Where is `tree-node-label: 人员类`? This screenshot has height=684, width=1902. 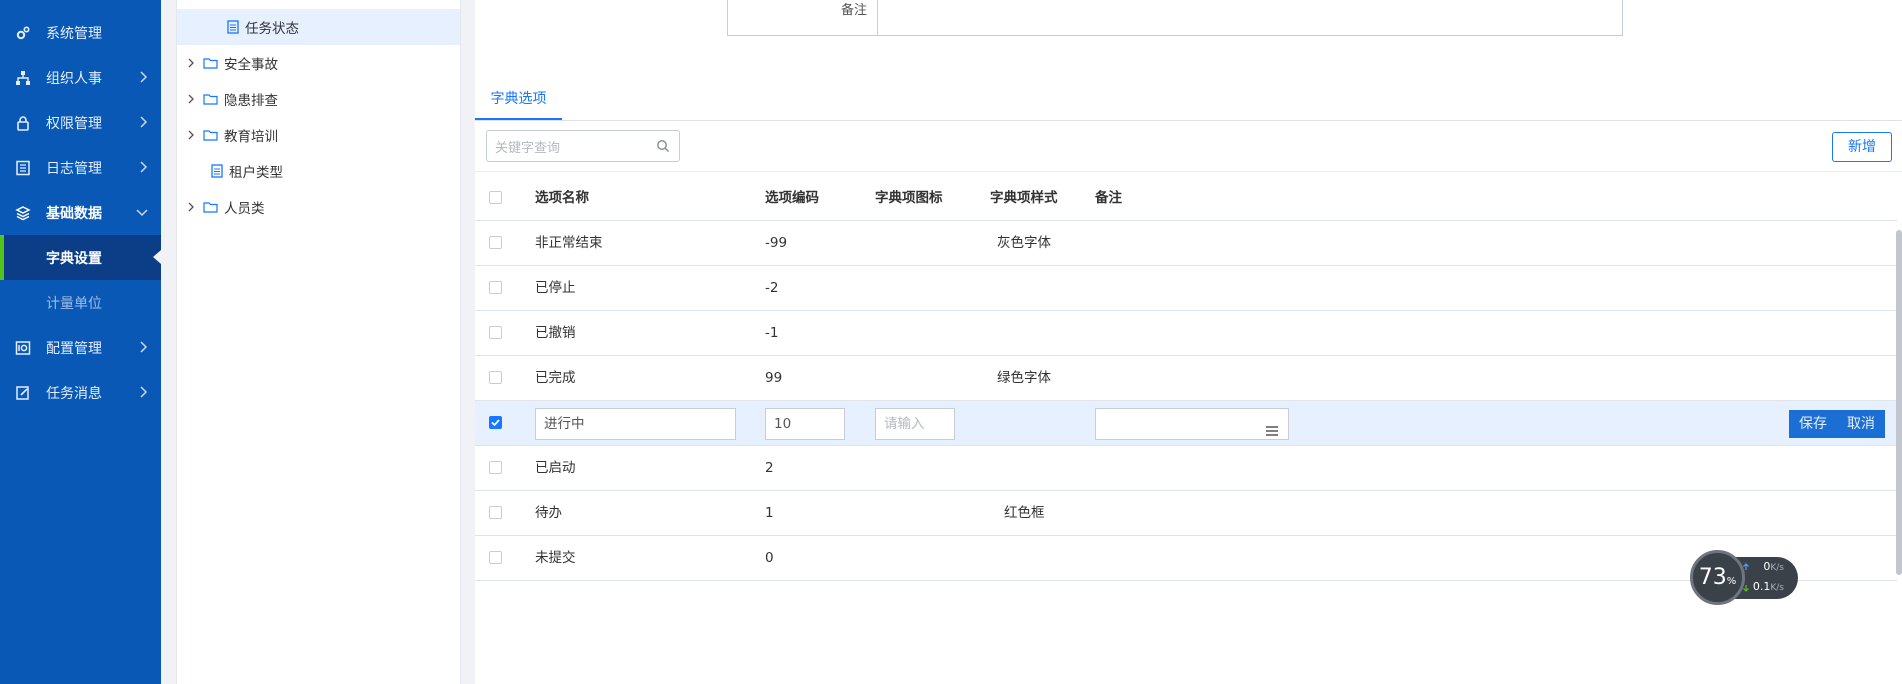
tree-node-label: 人员类 is located at coordinates (244, 209).